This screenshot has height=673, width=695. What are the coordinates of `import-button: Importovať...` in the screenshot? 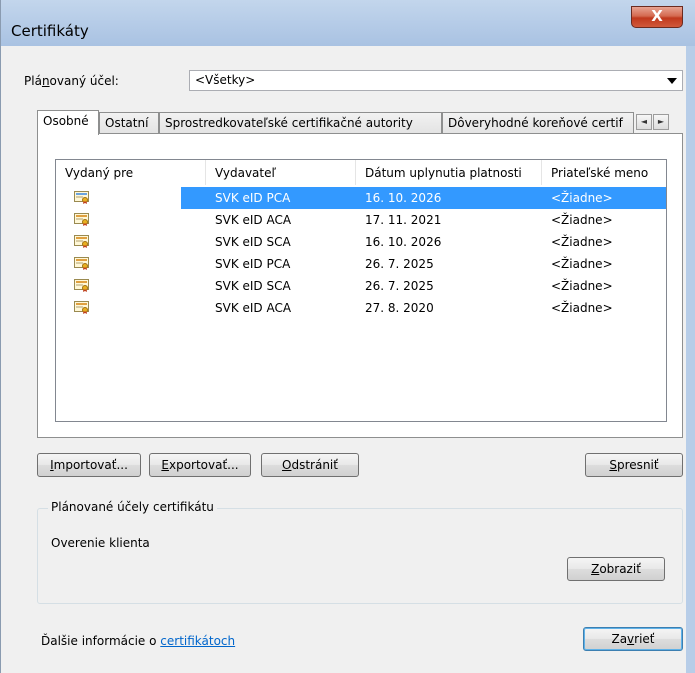 It's located at (89, 465).